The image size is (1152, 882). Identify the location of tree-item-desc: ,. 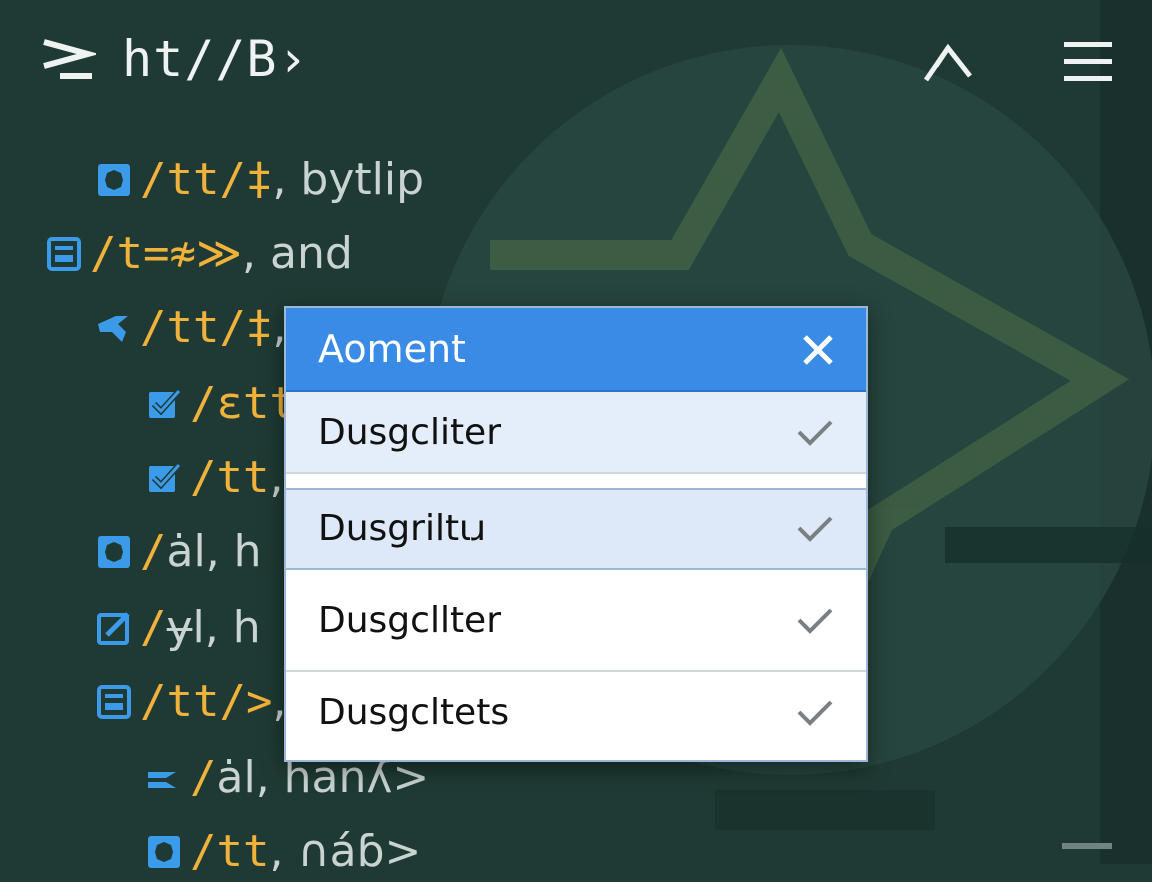
(276, 477).